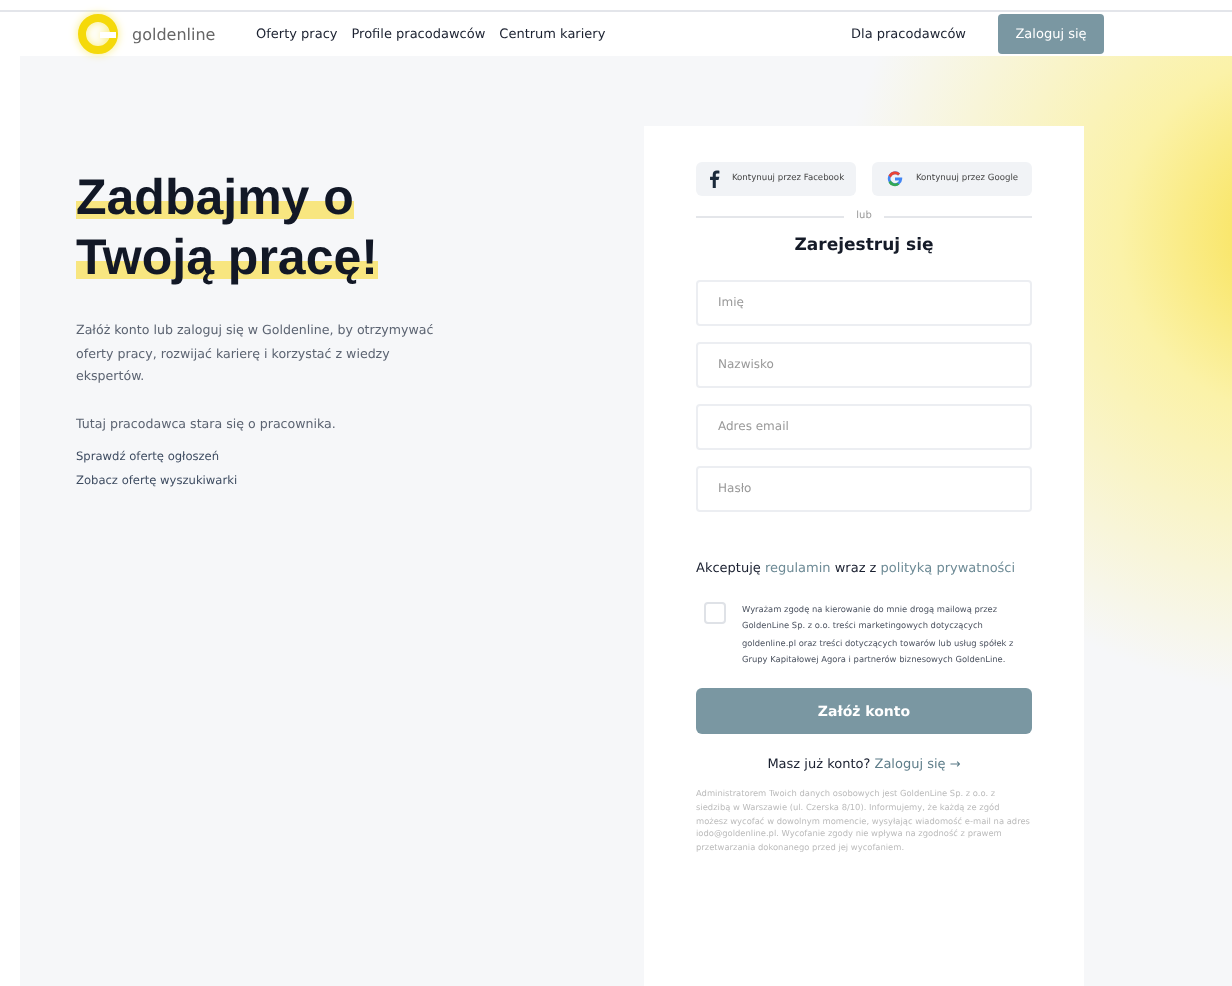  What do you see at coordinates (715, 613) in the screenshot?
I see `consent-checkbox` at bounding box center [715, 613].